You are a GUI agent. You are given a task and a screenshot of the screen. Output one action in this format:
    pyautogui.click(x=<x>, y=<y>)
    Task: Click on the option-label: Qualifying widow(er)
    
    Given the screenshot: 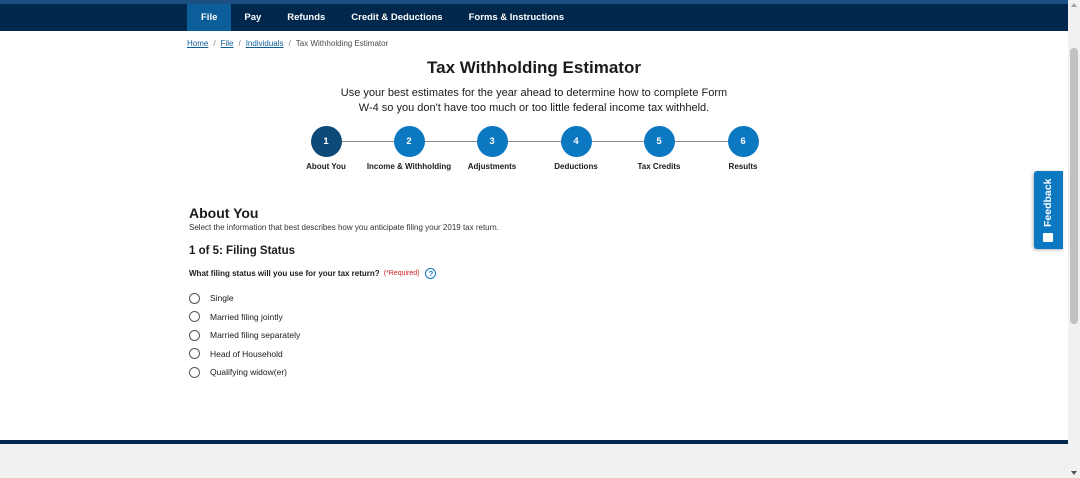 What is the action you would take?
    pyautogui.click(x=248, y=372)
    